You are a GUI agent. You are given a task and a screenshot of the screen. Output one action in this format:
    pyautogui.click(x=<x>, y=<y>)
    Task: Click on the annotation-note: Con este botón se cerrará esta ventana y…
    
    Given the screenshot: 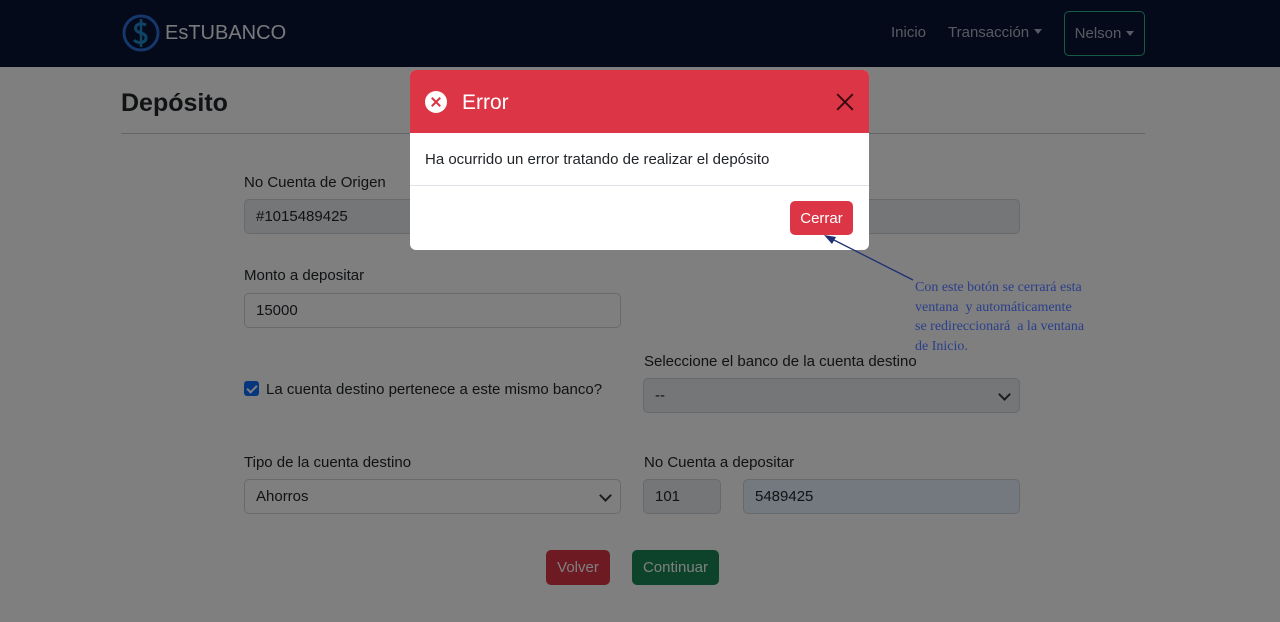 What is the action you would take?
    pyautogui.click(x=1000, y=317)
    